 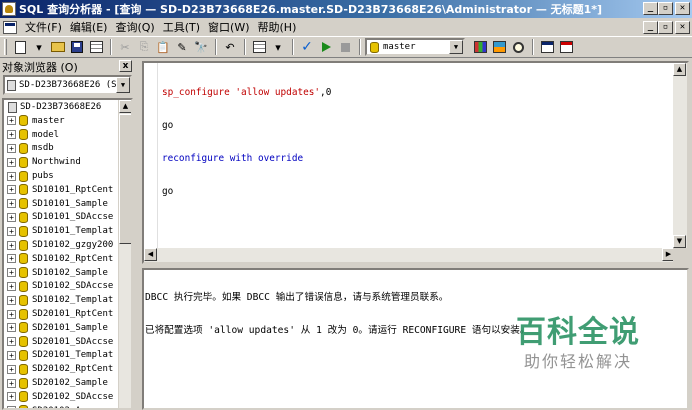 I want to click on object-search-button, so click(x=518, y=47).